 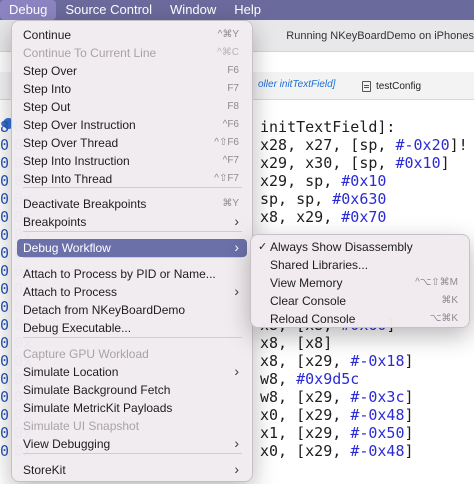 What do you see at coordinates (313, 319) in the screenshot?
I see `submenu-item-label: Reload Console` at bounding box center [313, 319].